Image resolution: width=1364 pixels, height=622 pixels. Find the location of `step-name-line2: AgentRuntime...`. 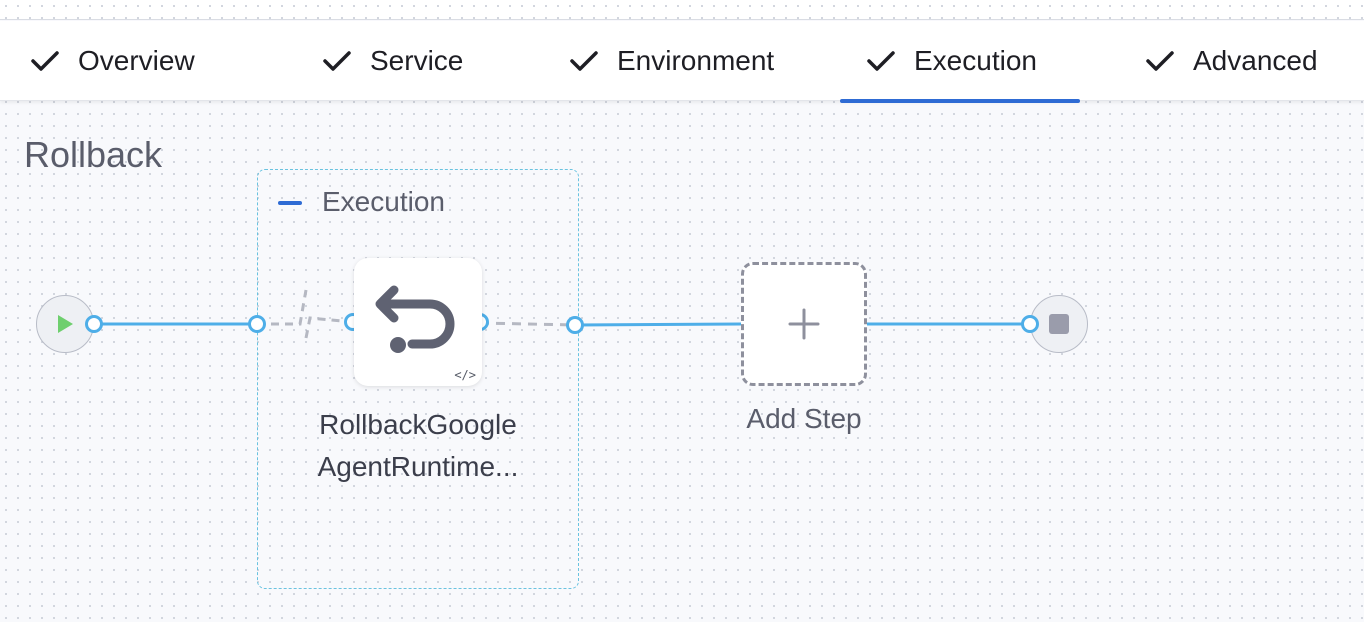

step-name-line2: AgentRuntime... is located at coordinates (418, 466).